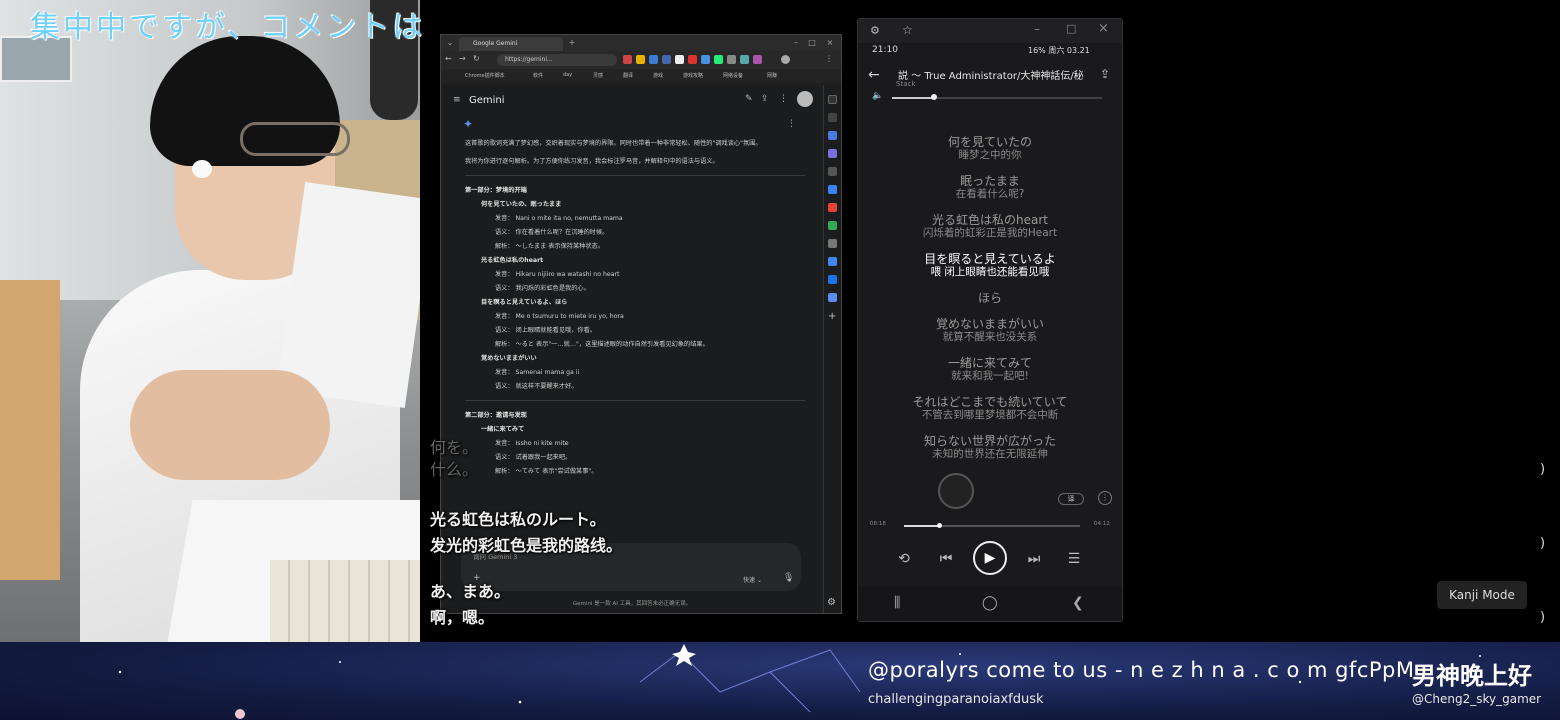 This screenshot has height=720, width=1560. What do you see at coordinates (524, 302) in the screenshot?
I see `lyric-item: 目を瞑ると見えているよ、ほら` at bounding box center [524, 302].